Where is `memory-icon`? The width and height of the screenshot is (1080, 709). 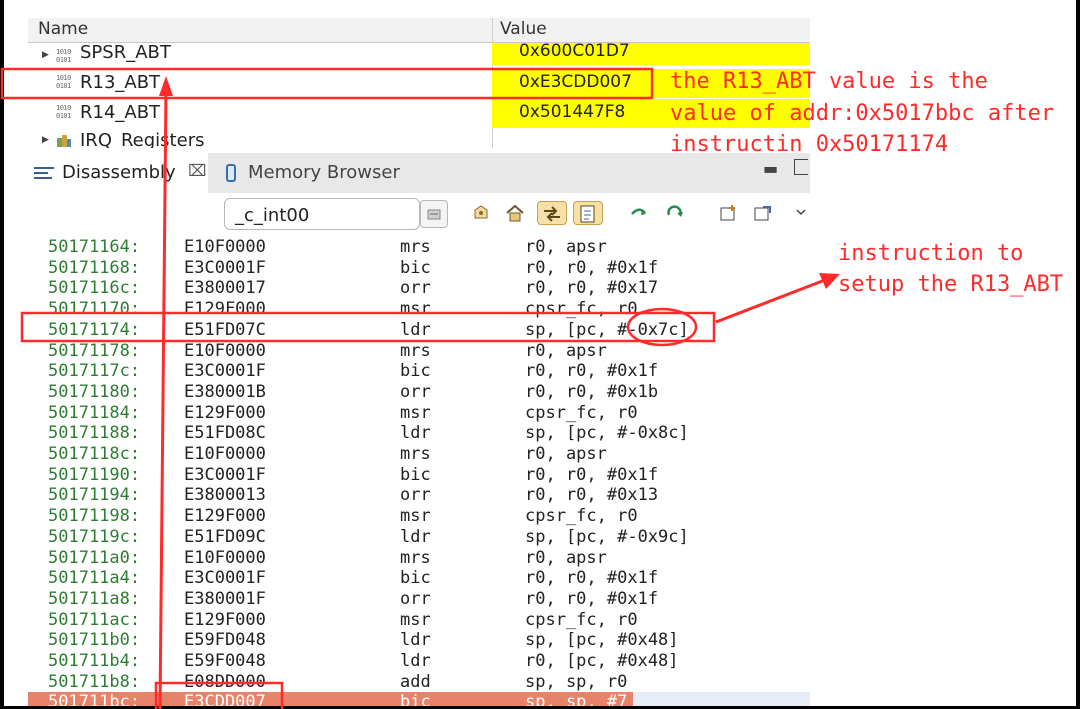 memory-icon is located at coordinates (231, 173).